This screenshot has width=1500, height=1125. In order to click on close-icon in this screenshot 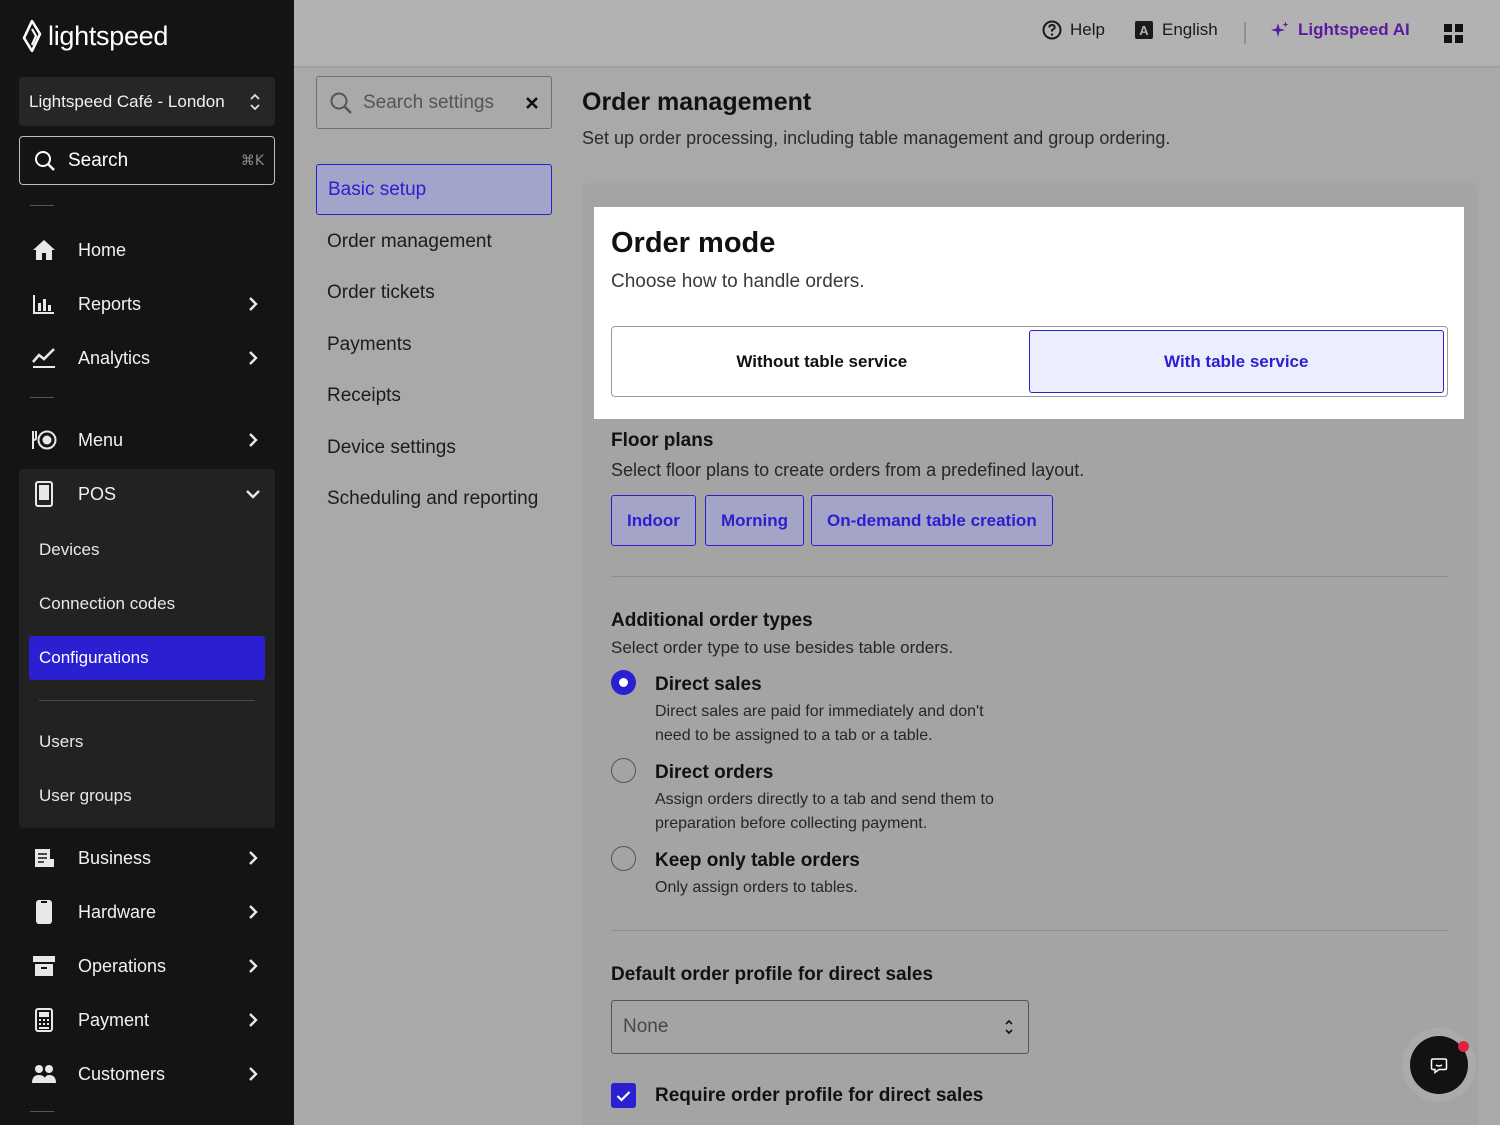, I will do `click(532, 103)`.